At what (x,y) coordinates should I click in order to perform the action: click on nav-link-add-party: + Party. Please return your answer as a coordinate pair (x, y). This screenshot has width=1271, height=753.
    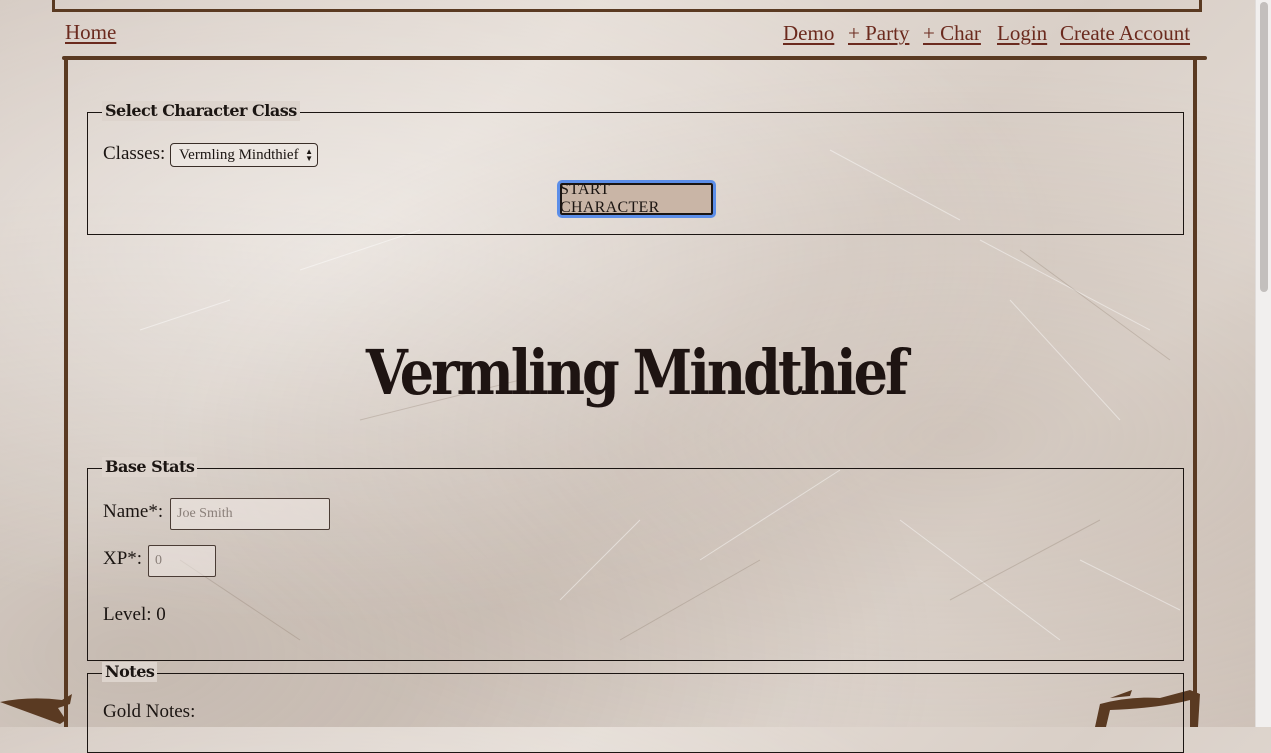
    Looking at the image, I should click on (878, 33).